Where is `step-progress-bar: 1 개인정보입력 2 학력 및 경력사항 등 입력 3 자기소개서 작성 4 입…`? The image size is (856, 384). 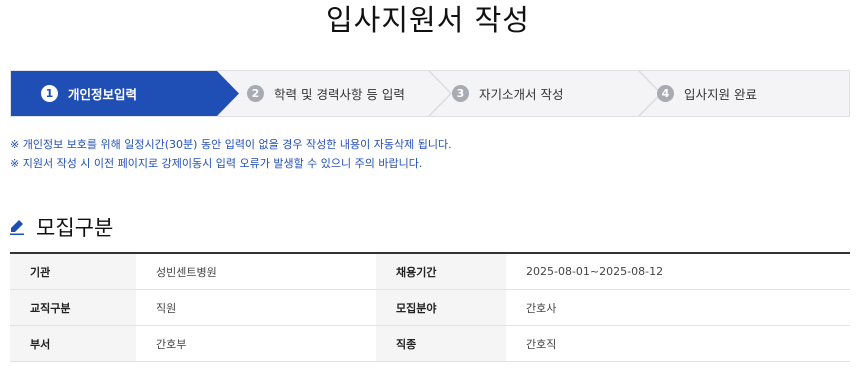
step-progress-bar: 1 개인정보입력 2 학력 및 경력사항 등 입력 3 자기소개서 작성 4 입… is located at coordinates (430, 93).